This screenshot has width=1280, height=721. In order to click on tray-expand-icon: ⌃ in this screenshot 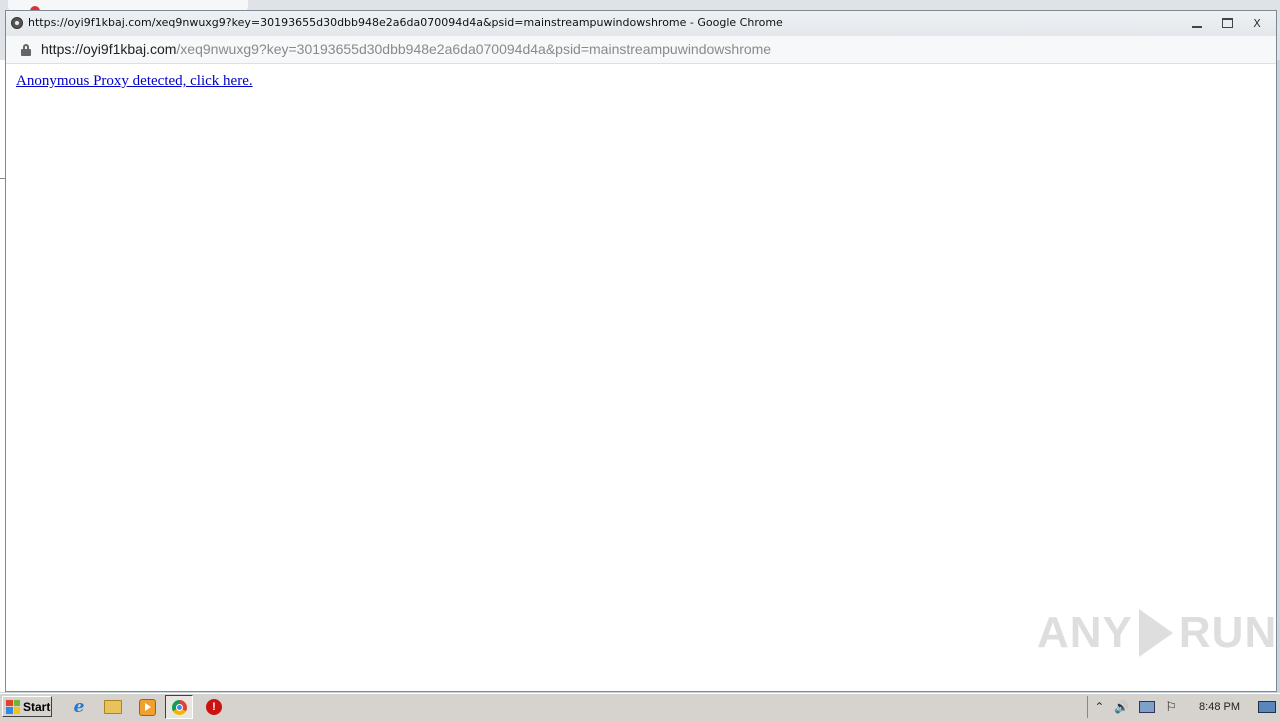, I will do `click(1099, 707)`.